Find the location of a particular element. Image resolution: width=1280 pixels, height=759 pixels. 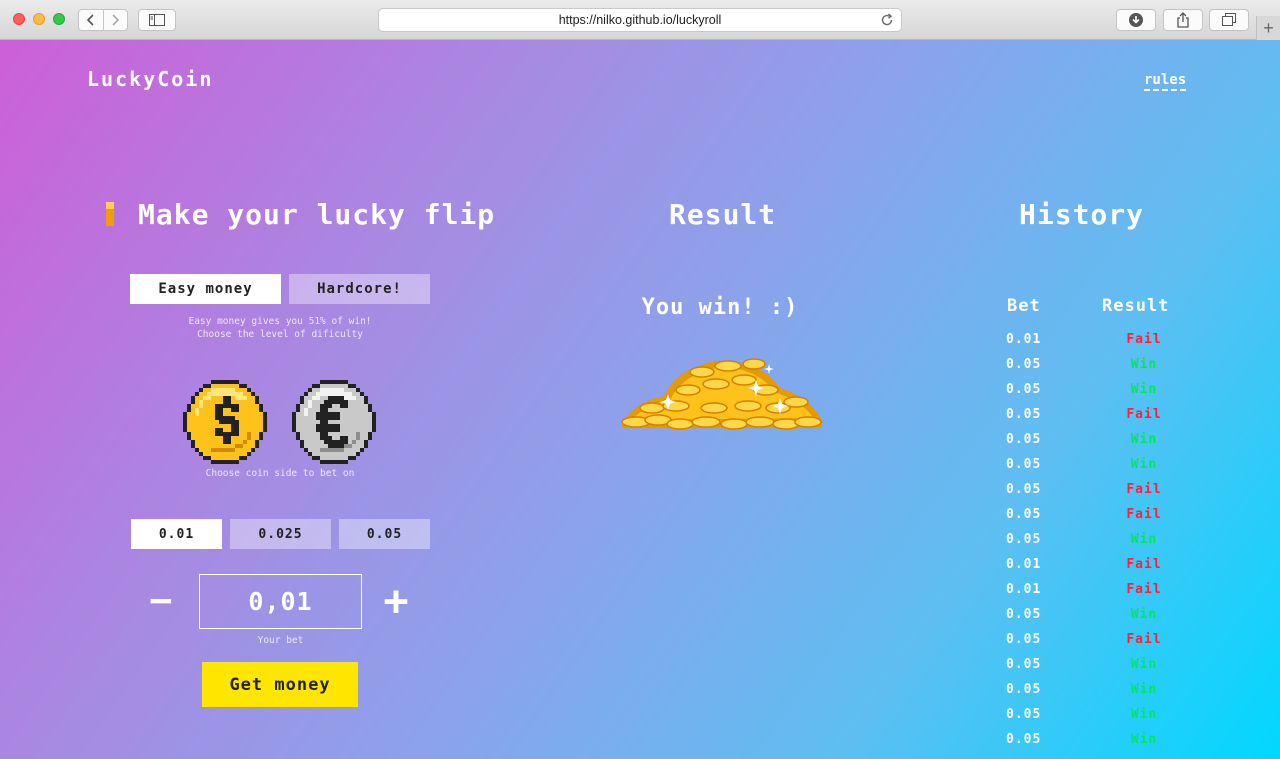

sidebar-icon is located at coordinates (157, 20).